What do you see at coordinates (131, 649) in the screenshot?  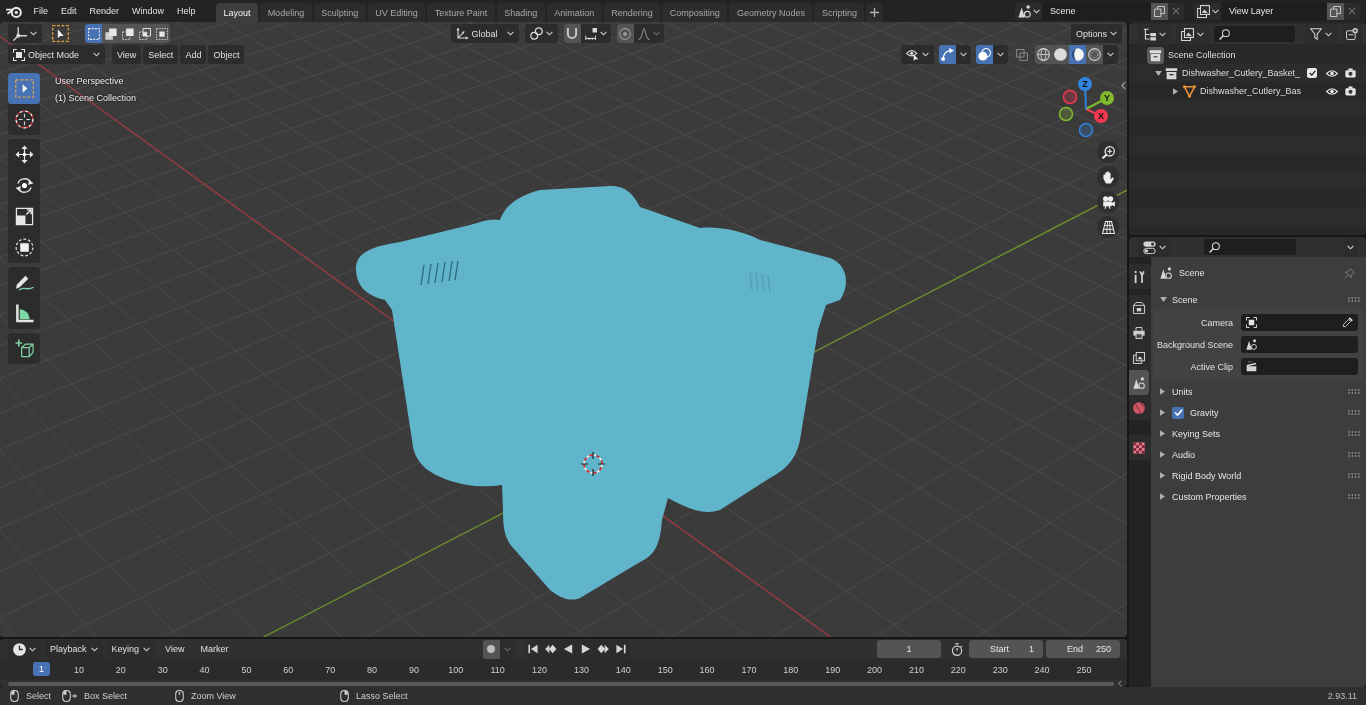 I see `dropdown-menu: Keying` at bounding box center [131, 649].